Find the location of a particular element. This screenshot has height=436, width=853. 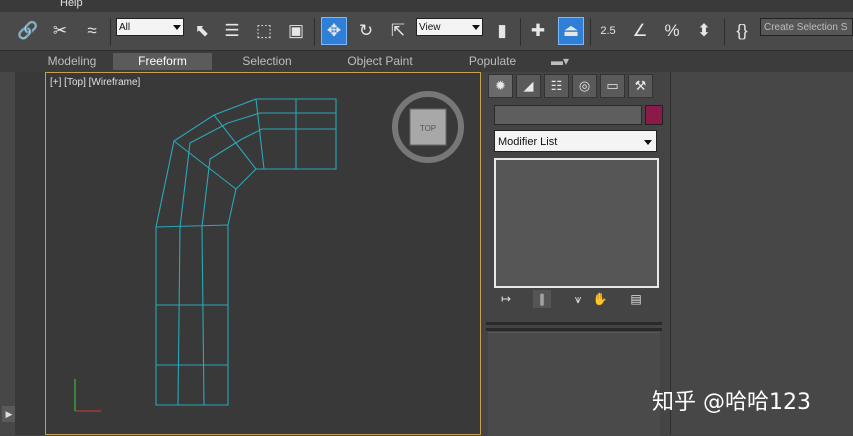

remove-modifier-icon: ✋ is located at coordinates (600, 299).